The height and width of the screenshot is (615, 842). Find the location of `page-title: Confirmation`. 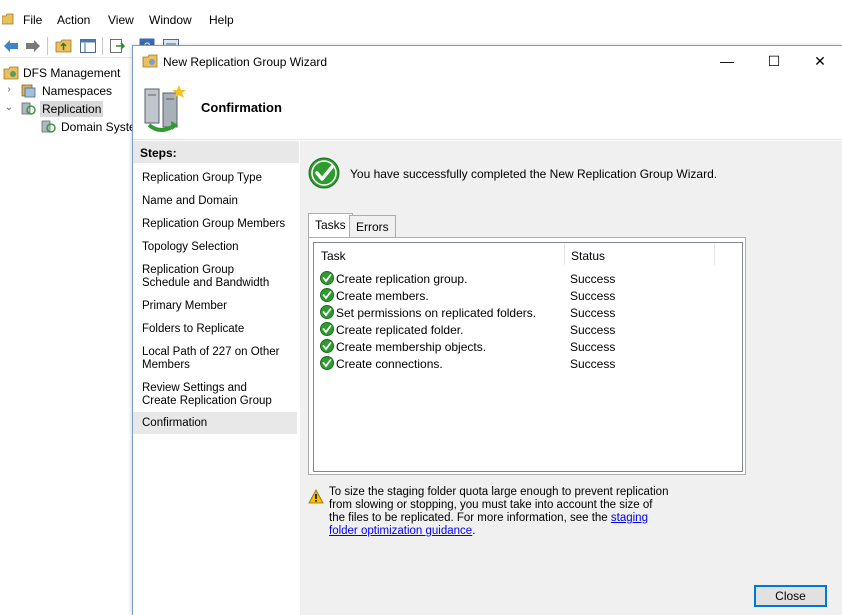

page-title: Confirmation is located at coordinates (241, 107).